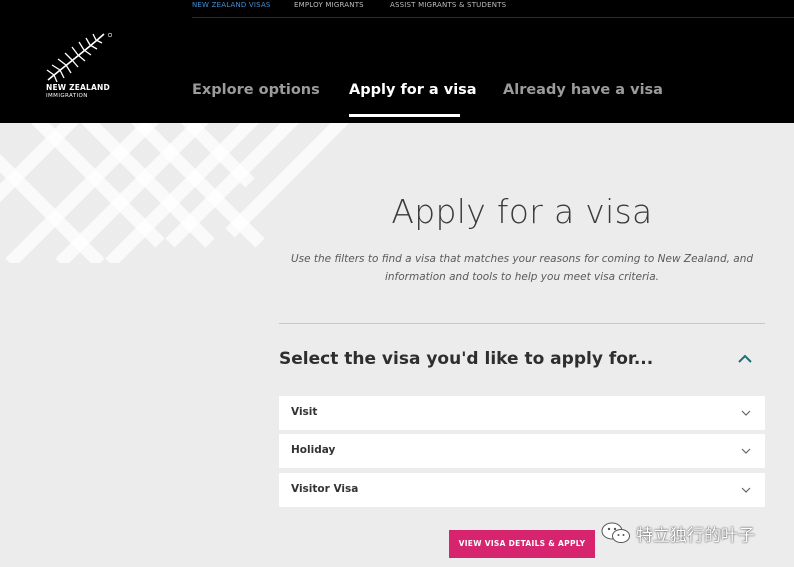  What do you see at coordinates (695, 536) in the screenshot?
I see `watermark-text: 特立独行的叶子` at bounding box center [695, 536].